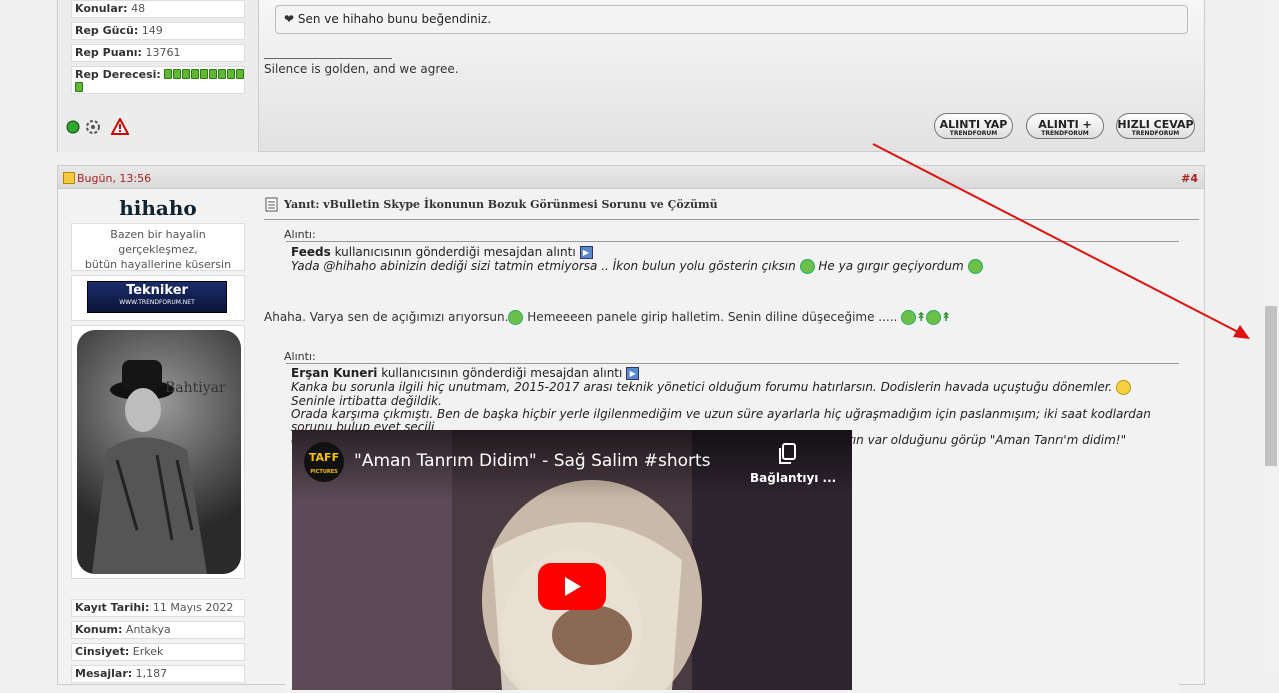 Image resolution: width=1279 pixels, height=693 pixels. What do you see at coordinates (158, 9) in the screenshot?
I see `stat-topics: Konular: 48` at bounding box center [158, 9].